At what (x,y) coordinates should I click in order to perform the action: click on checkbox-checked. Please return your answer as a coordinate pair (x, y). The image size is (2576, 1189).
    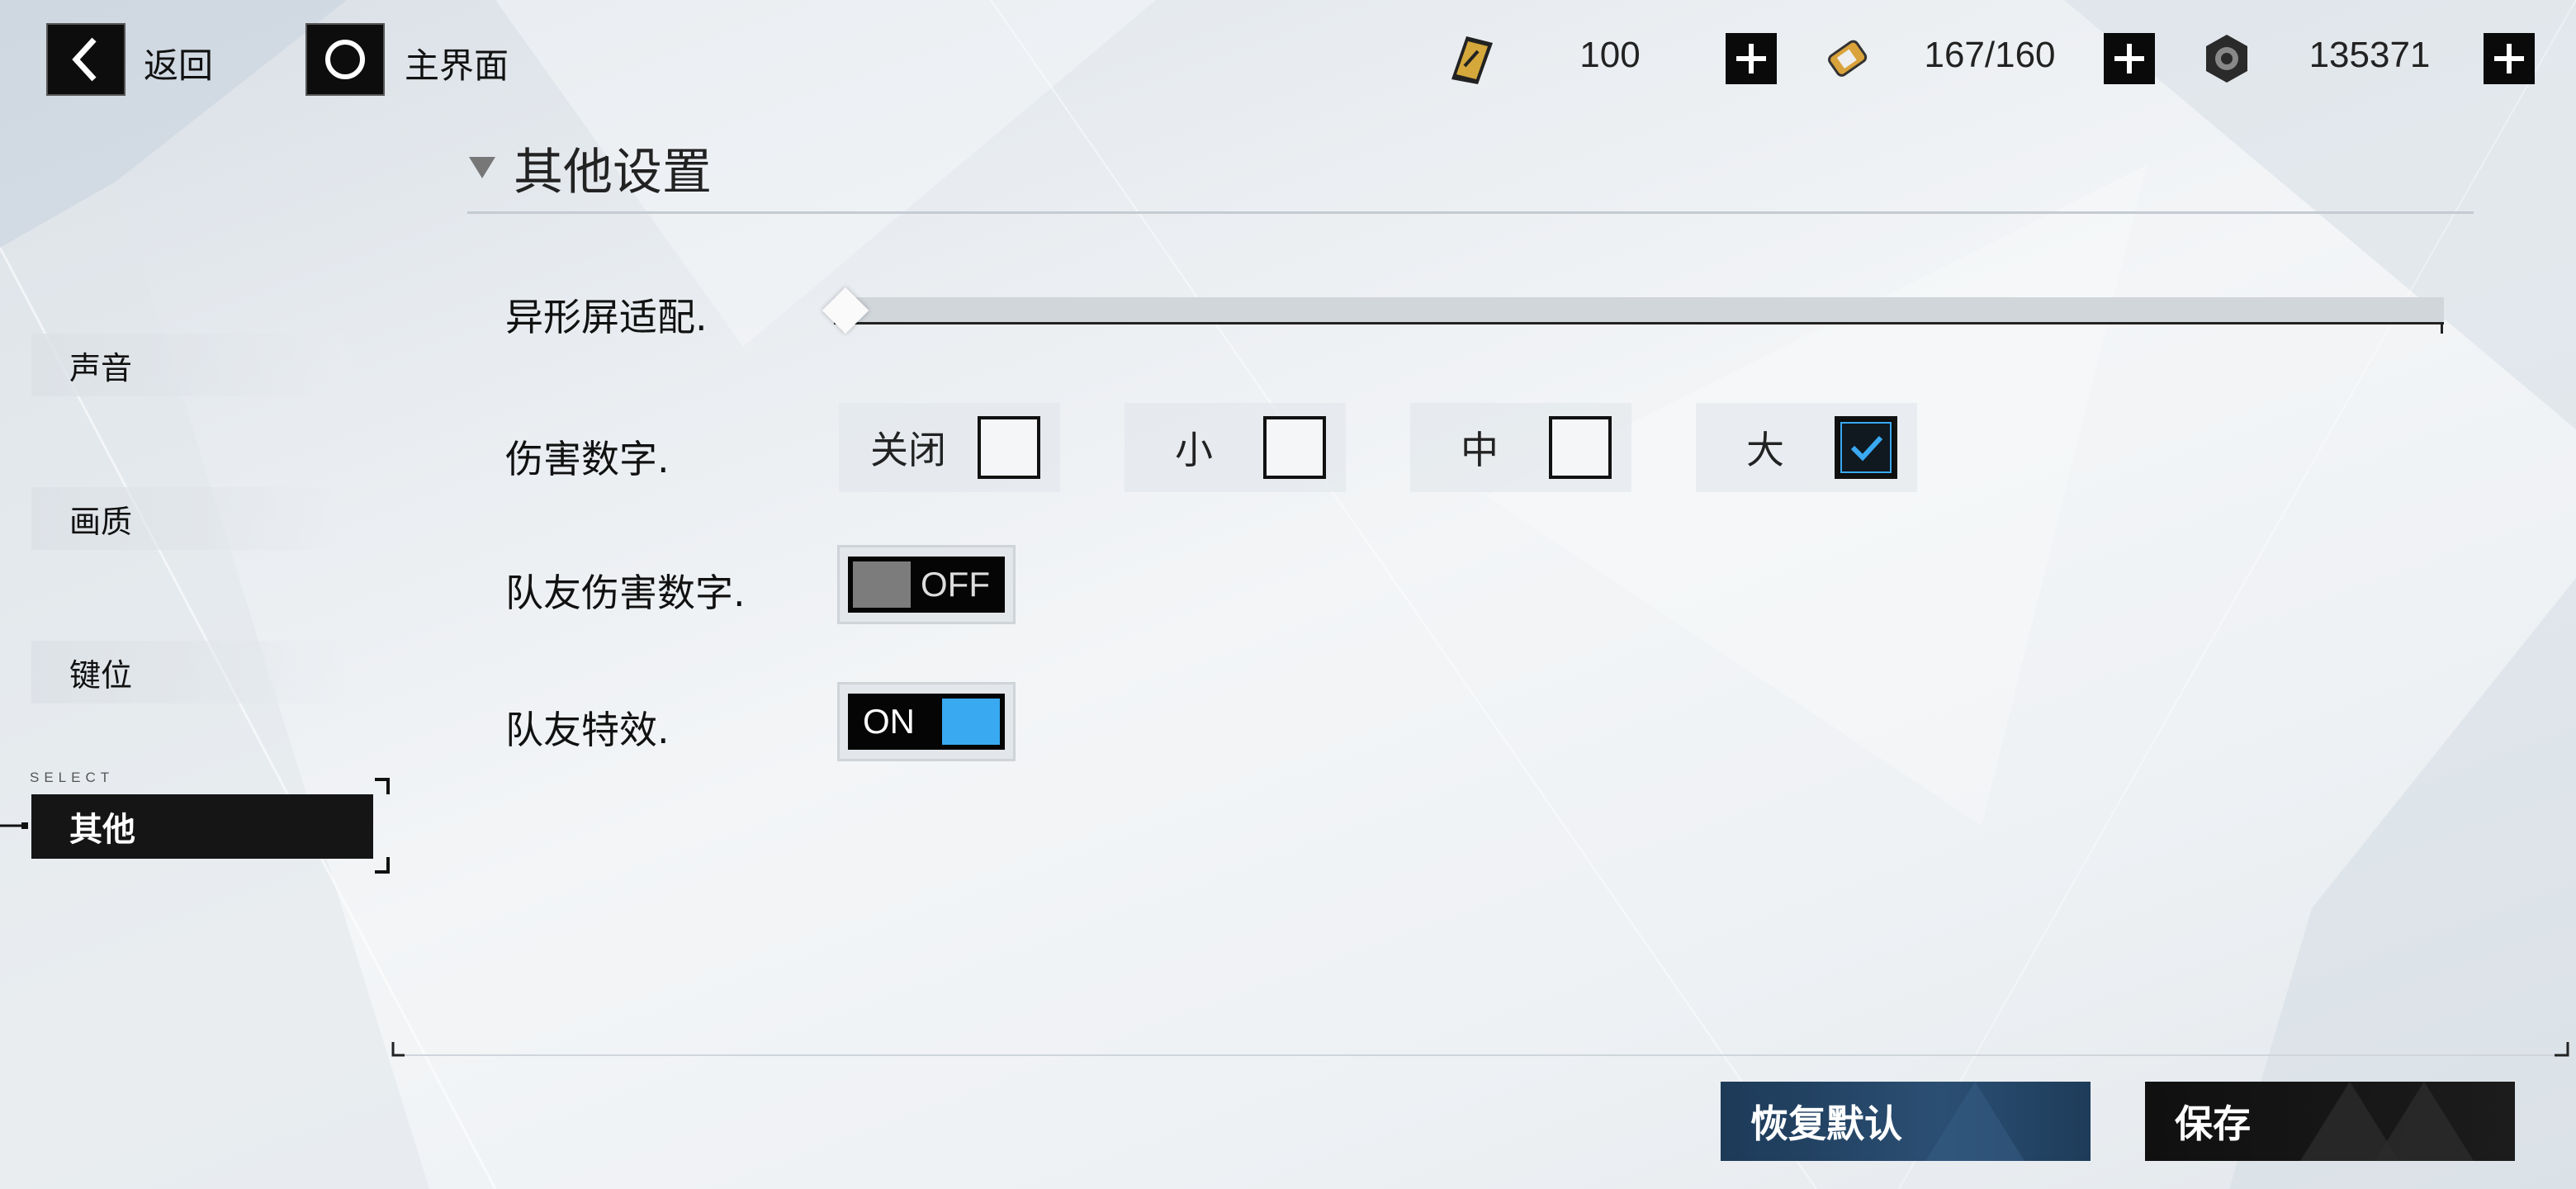
    Looking at the image, I should click on (1866, 447).